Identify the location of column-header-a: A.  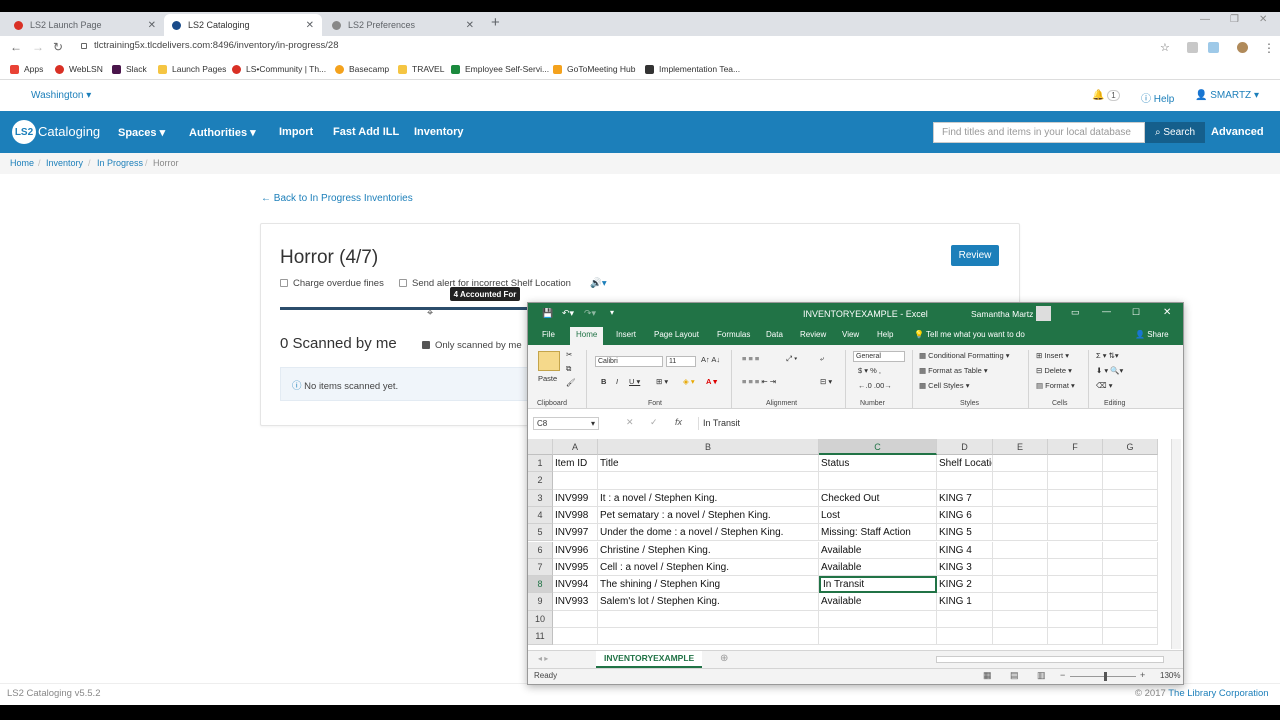
(575, 447).